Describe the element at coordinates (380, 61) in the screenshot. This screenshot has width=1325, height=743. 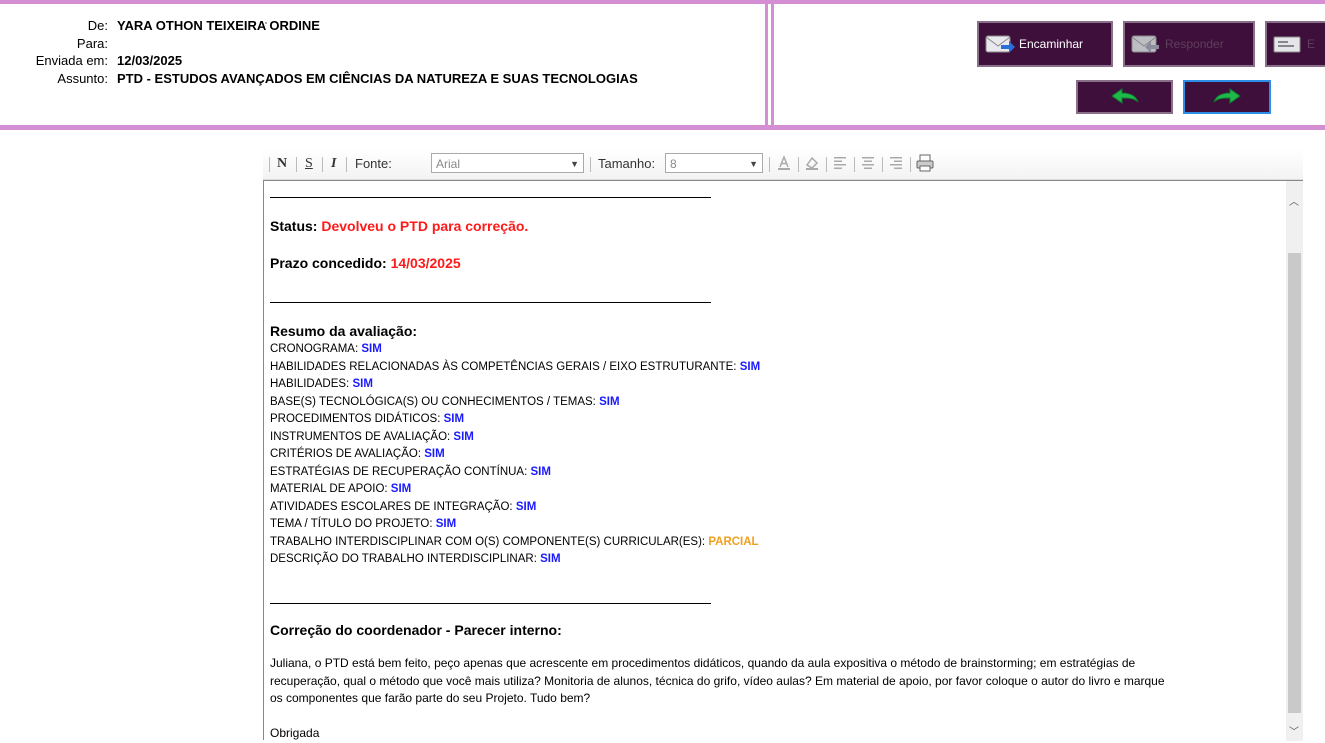
I see `sent-row: Enviada em: 12/03/2025` at that location.